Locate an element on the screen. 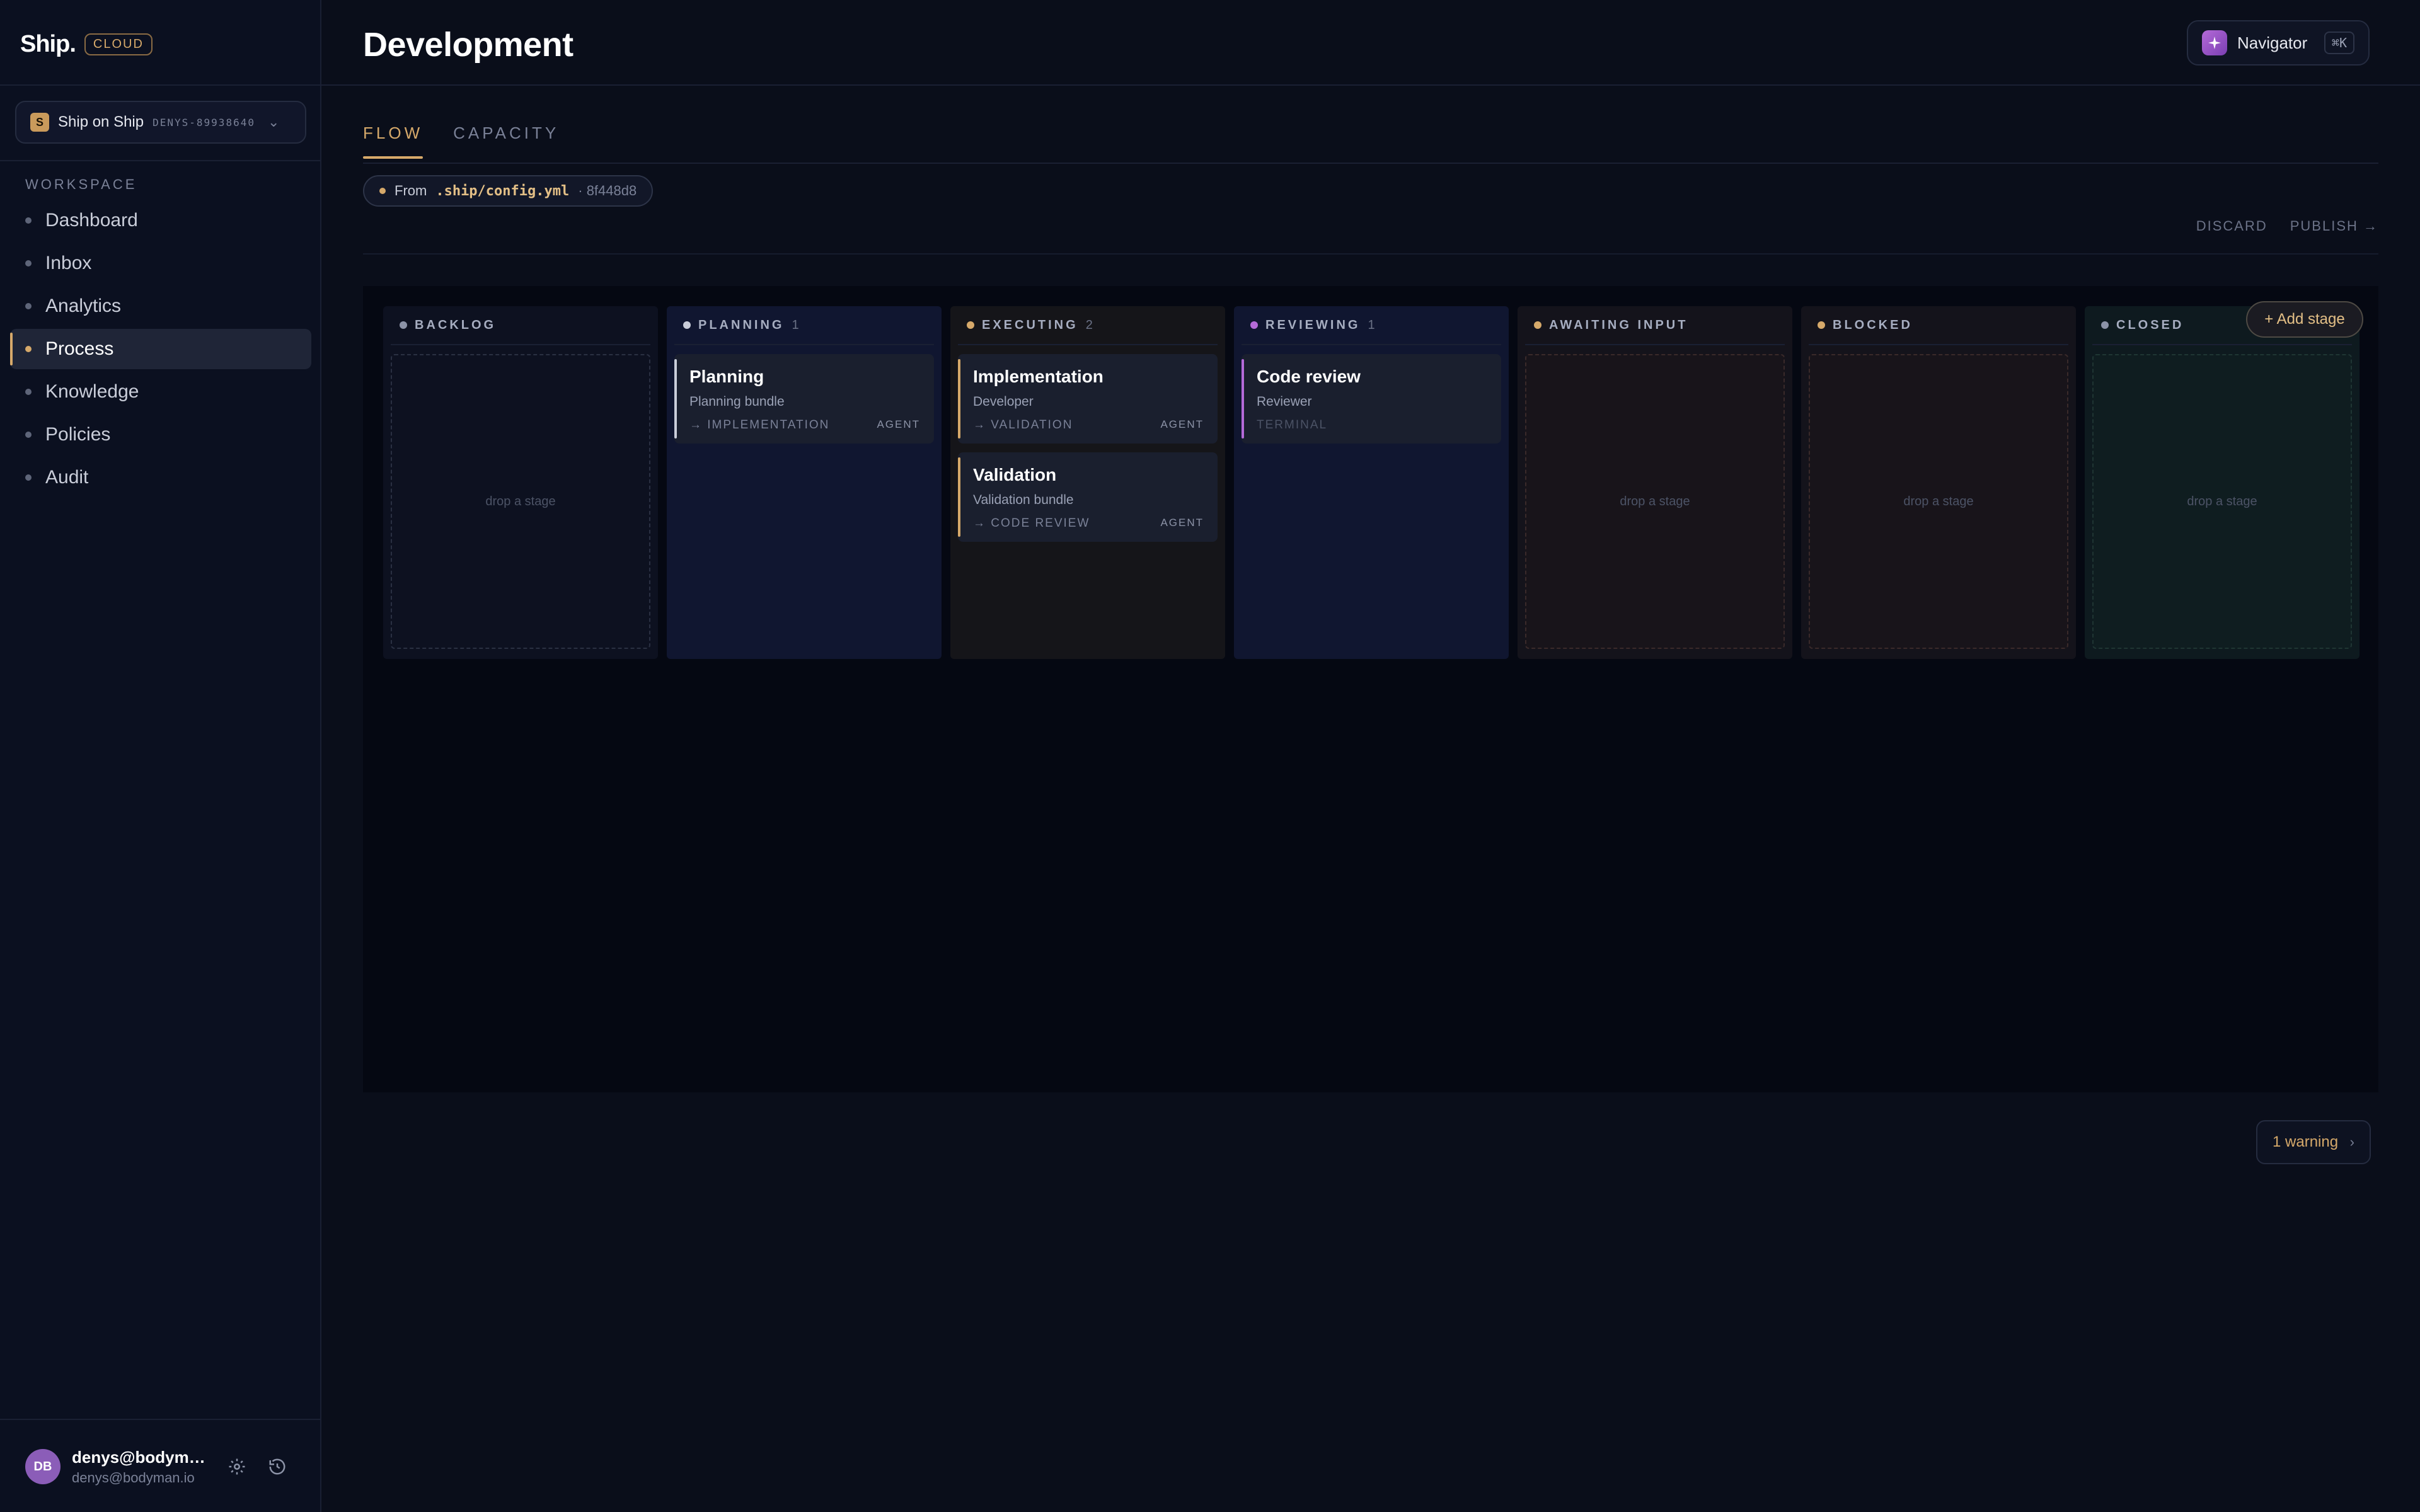  tab-flow: FLOW is located at coordinates (394, 141).